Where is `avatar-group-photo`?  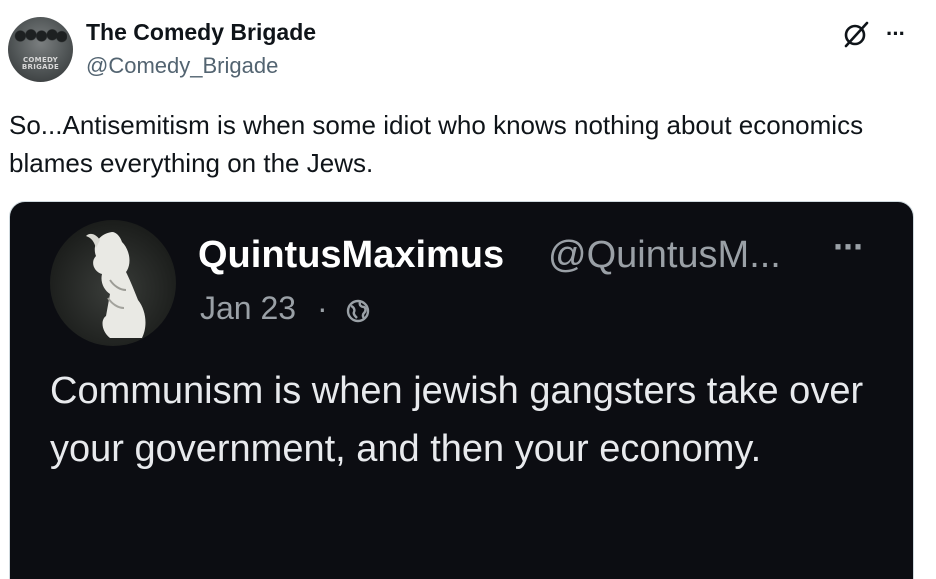 avatar-group-photo is located at coordinates (40, 42).